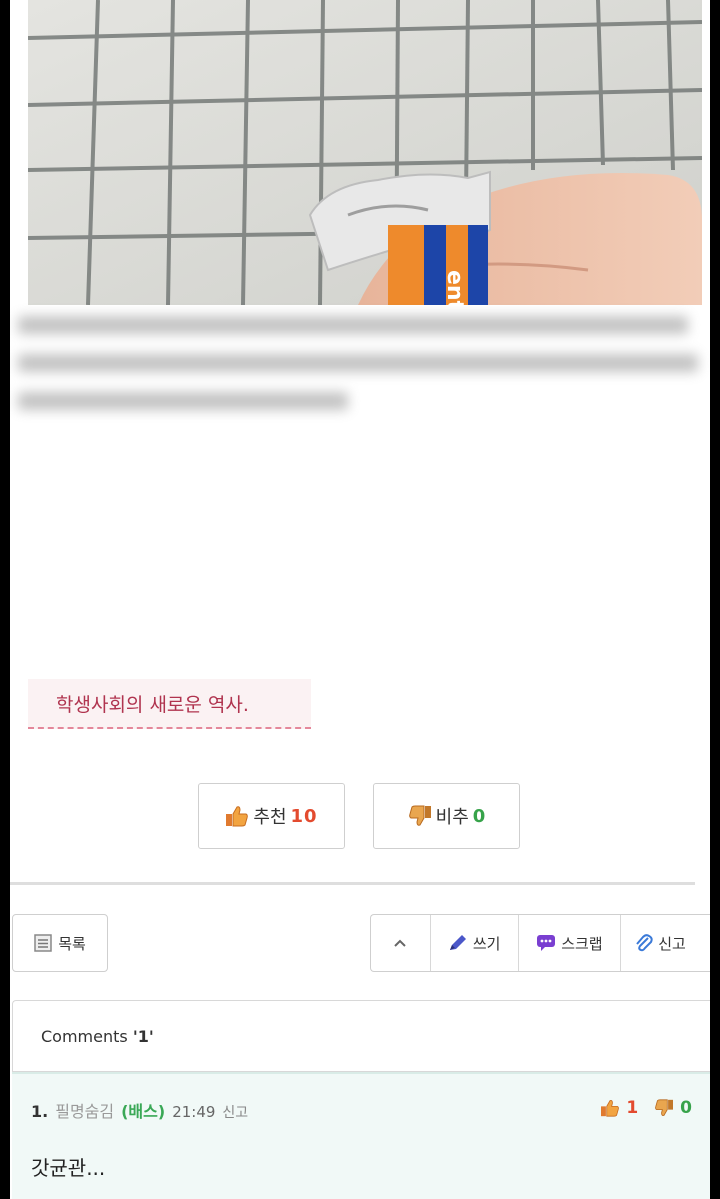 The image size is (720, 1199). I want to click on svg-text: ent, so click(454, 287).